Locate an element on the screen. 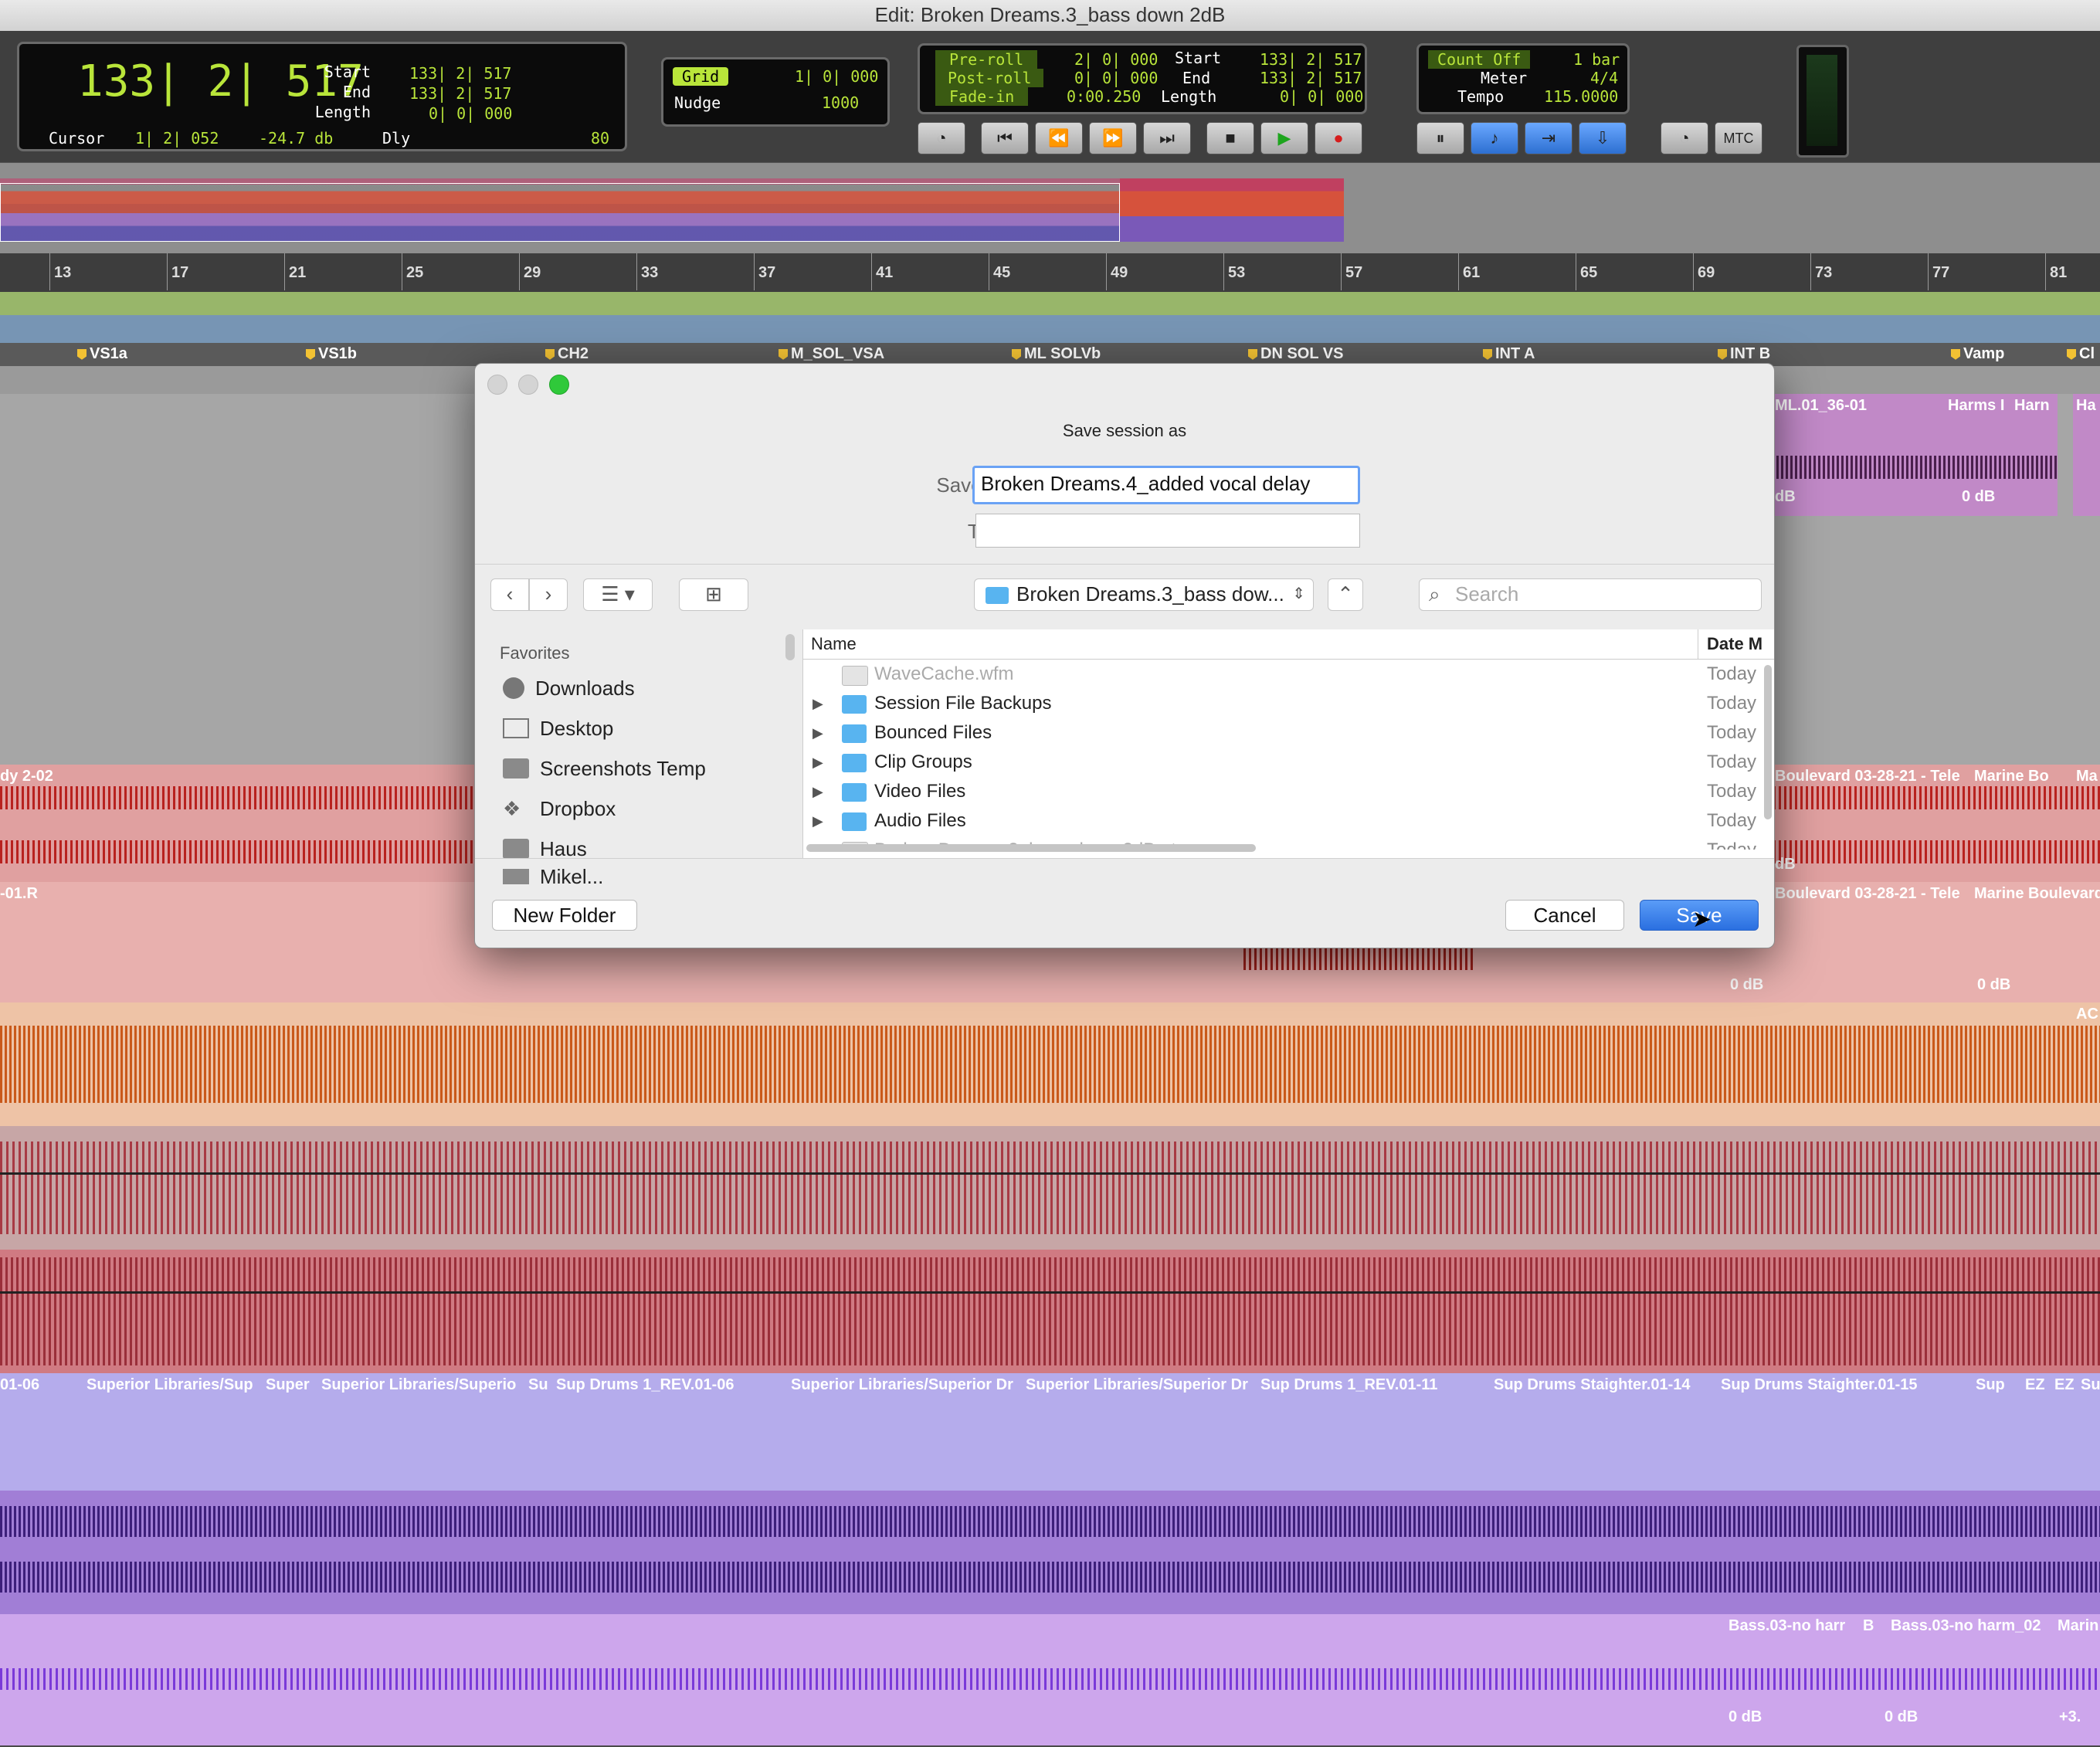 The height and width of the screenshot is (1747, 2100). nudge-value: 1000 is located at coordinates (841, 102).